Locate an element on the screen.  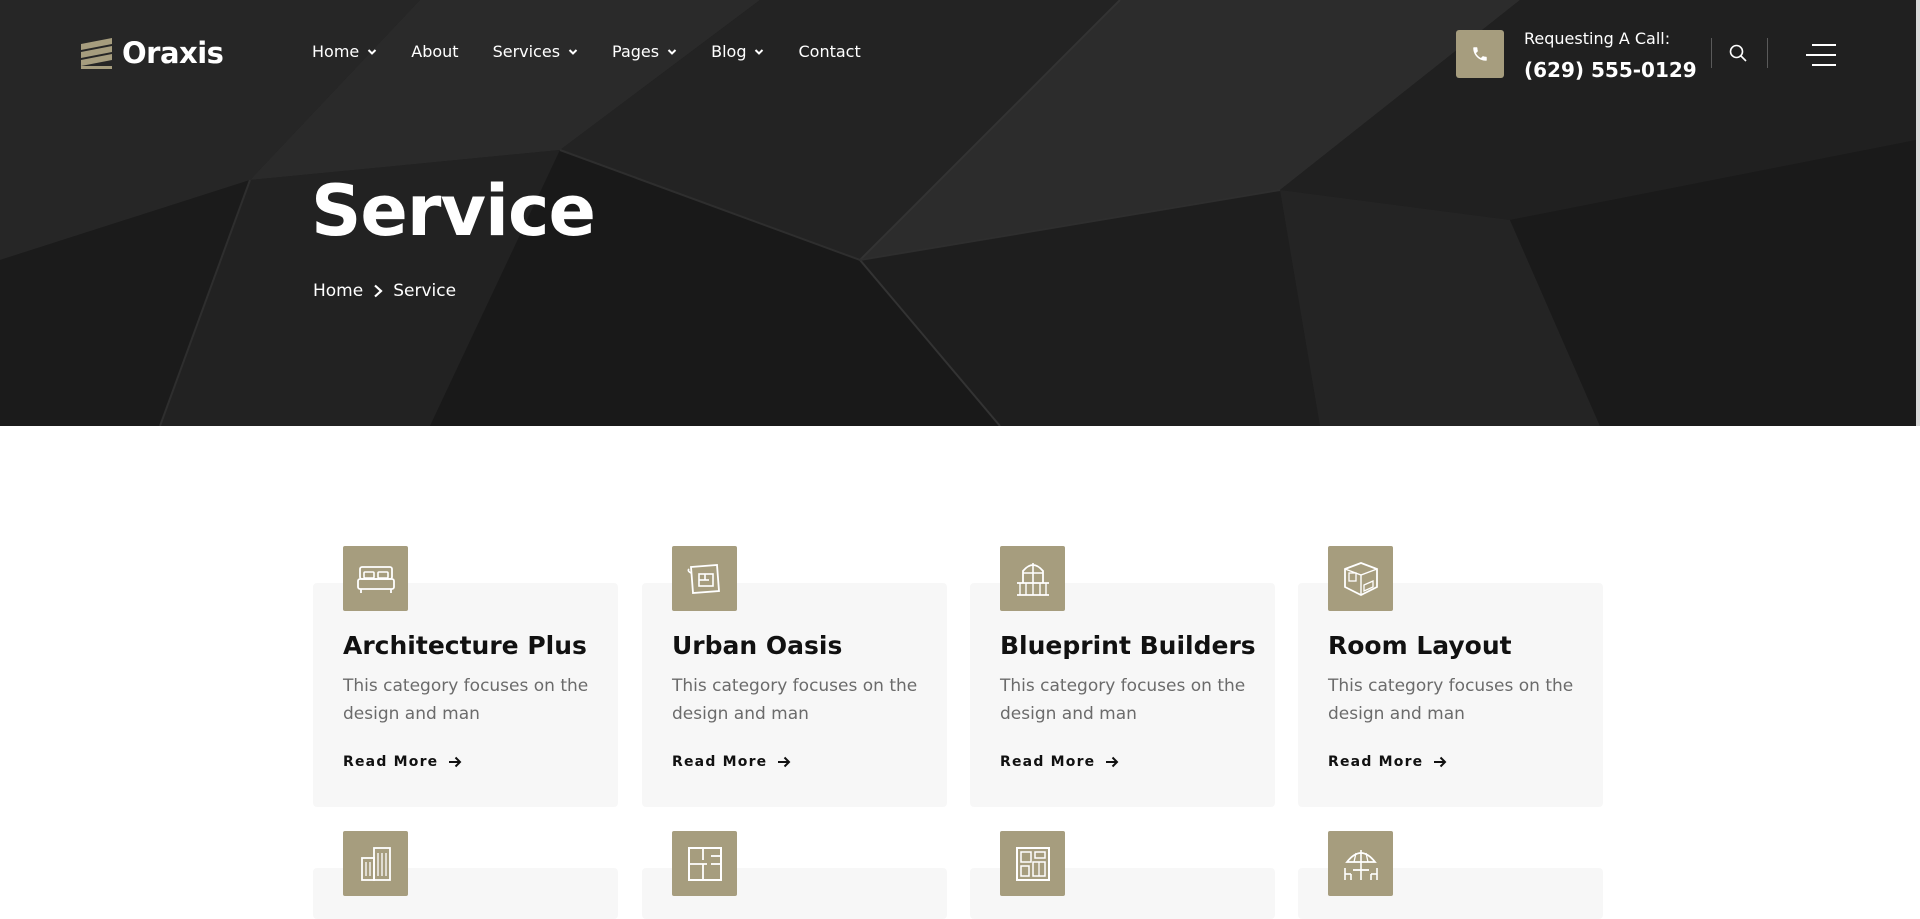
nav-item-label: Contact is located at coordinates (829, 51).